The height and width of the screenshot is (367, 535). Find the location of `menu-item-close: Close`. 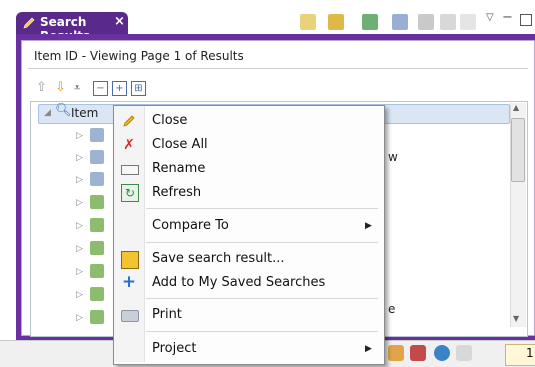

menu-item-close: Close is located at coordinates (169, 120).